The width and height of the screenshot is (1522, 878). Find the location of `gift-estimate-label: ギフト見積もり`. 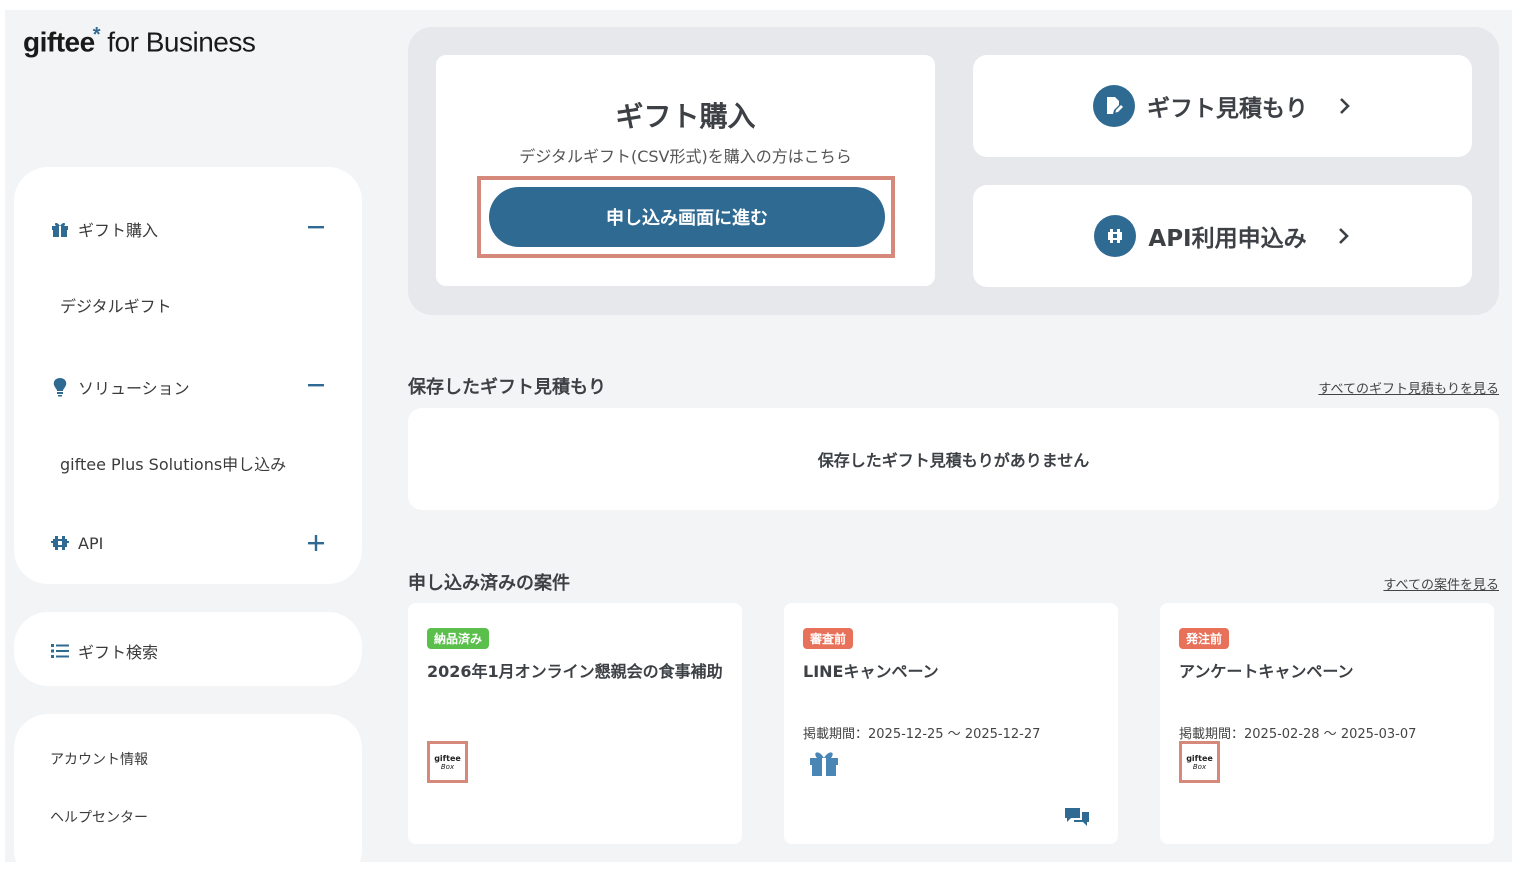

gift-estimate-label: ギフト見積もり is located at coordinates (1227, 109).